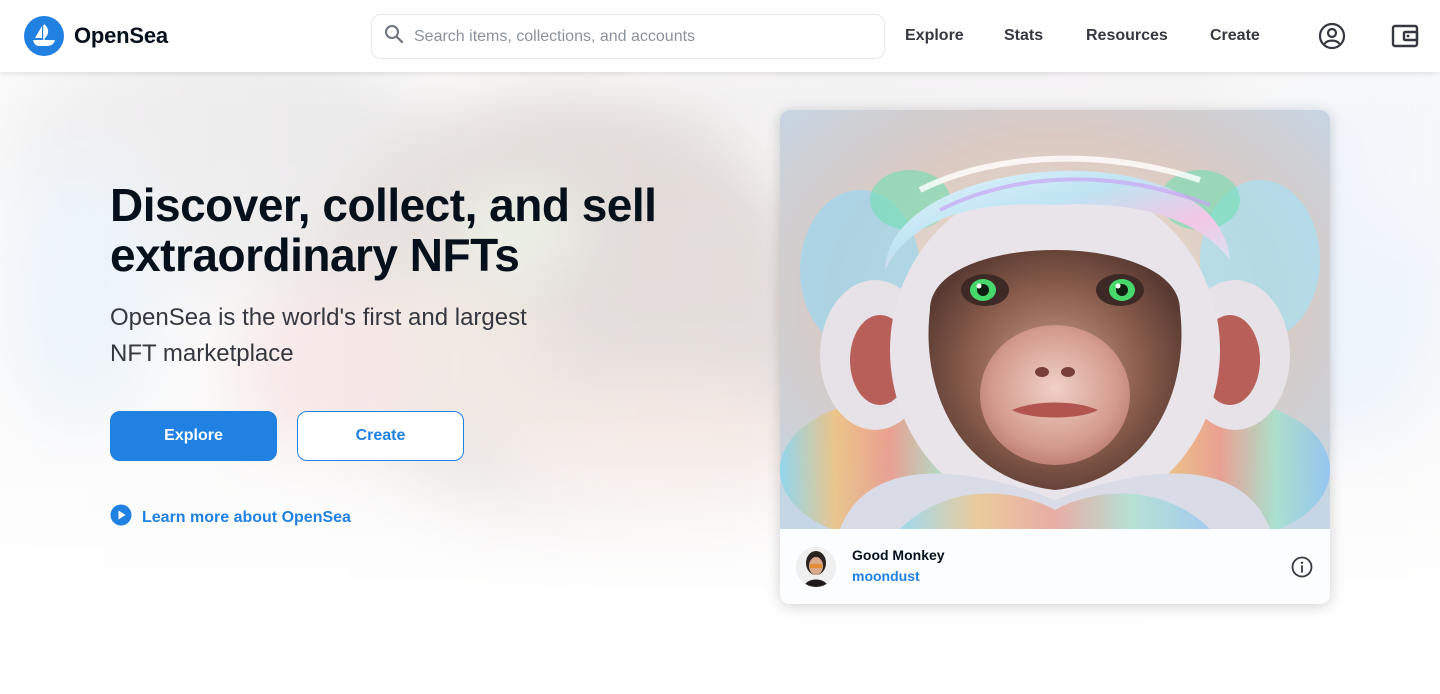  Describe the element at coordinates (193, 436) in the screenshot. I see `explore-button: Explore` at that location.